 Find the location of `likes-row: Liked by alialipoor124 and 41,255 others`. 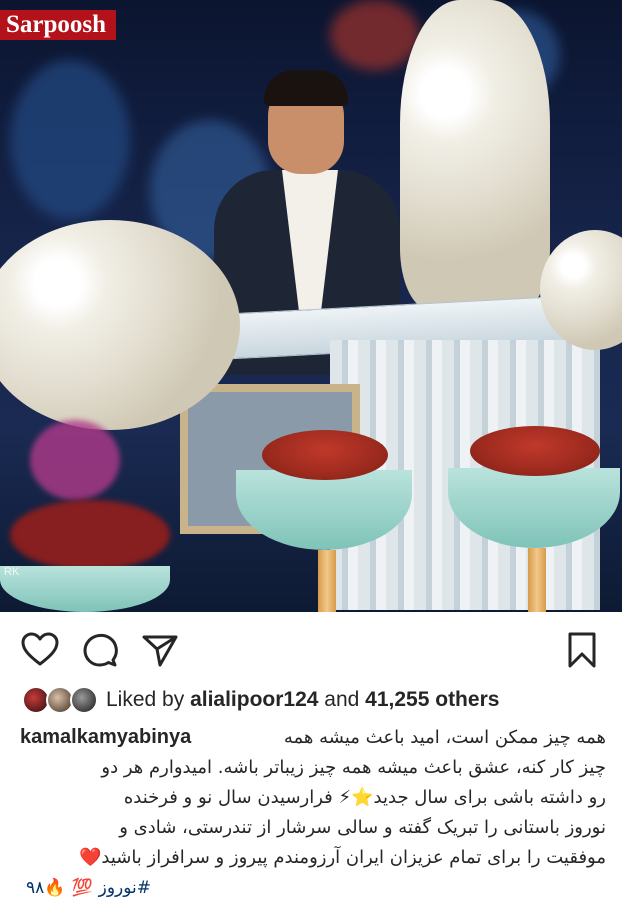

likes-row: Liked by alialipoor124 and 41,255 others is located at coordinates (317, 700).